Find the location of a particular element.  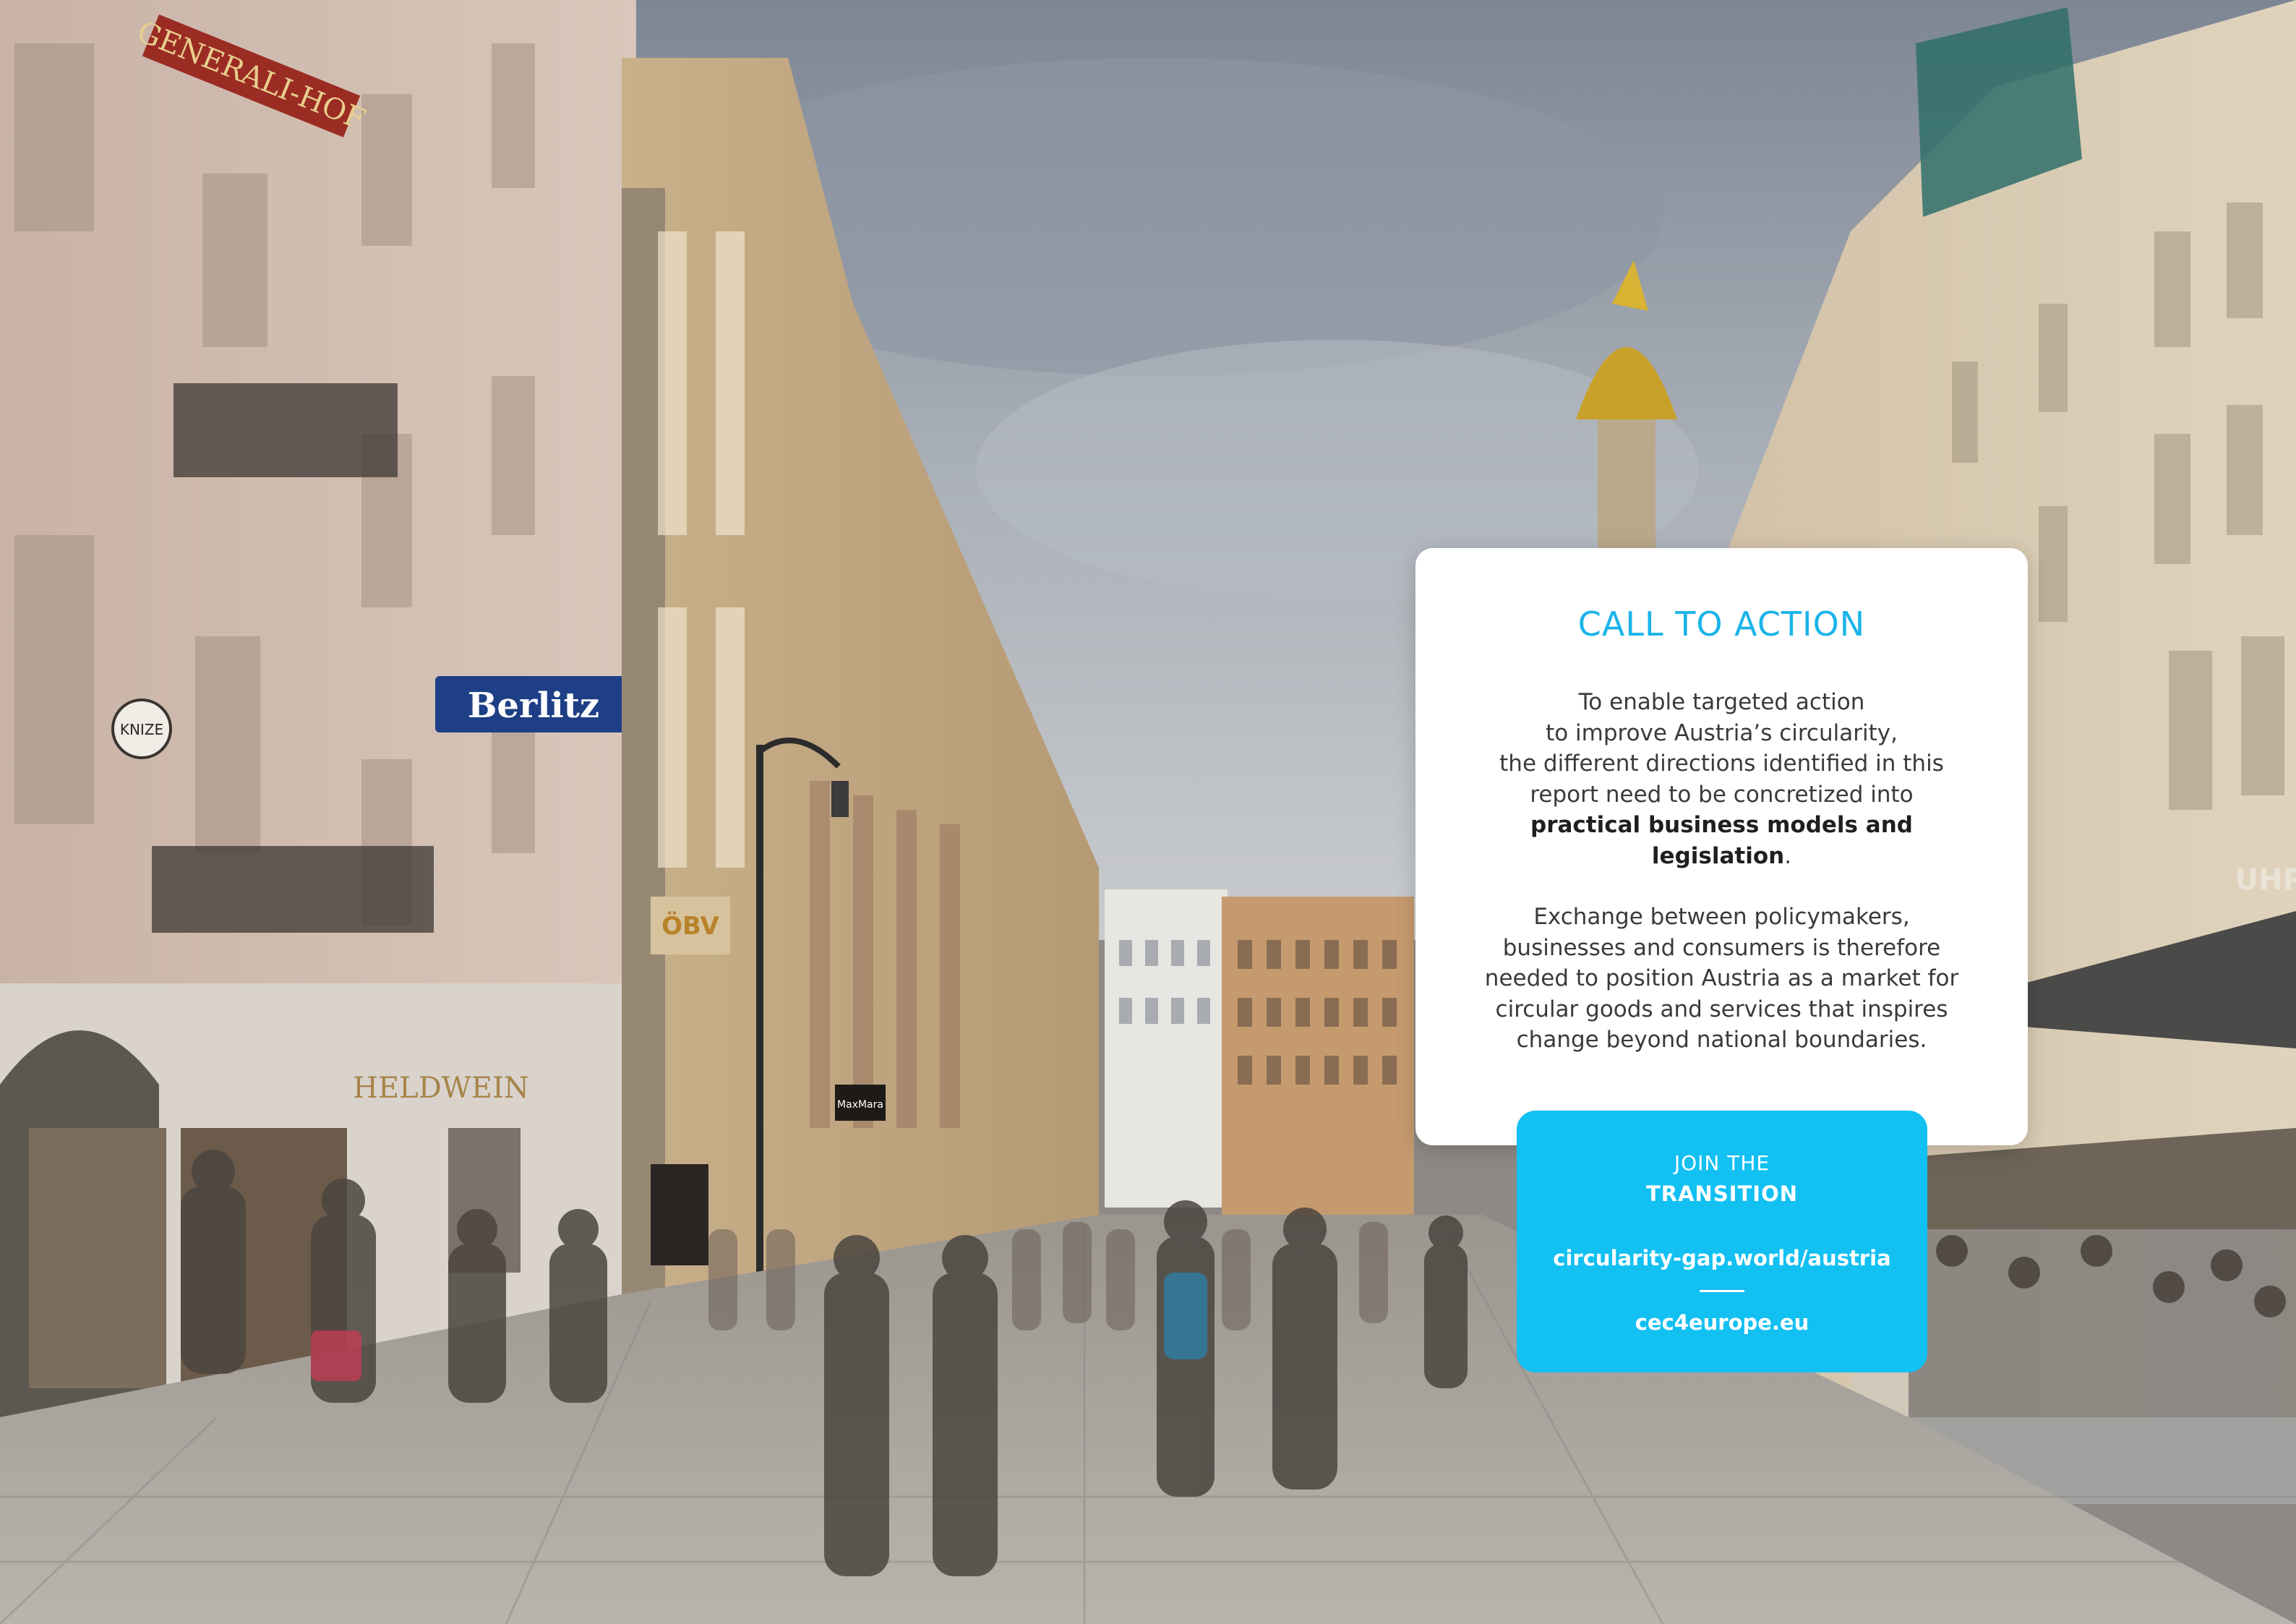

sign-maxmara: MaxMara is located at coordinates (860, 1105).